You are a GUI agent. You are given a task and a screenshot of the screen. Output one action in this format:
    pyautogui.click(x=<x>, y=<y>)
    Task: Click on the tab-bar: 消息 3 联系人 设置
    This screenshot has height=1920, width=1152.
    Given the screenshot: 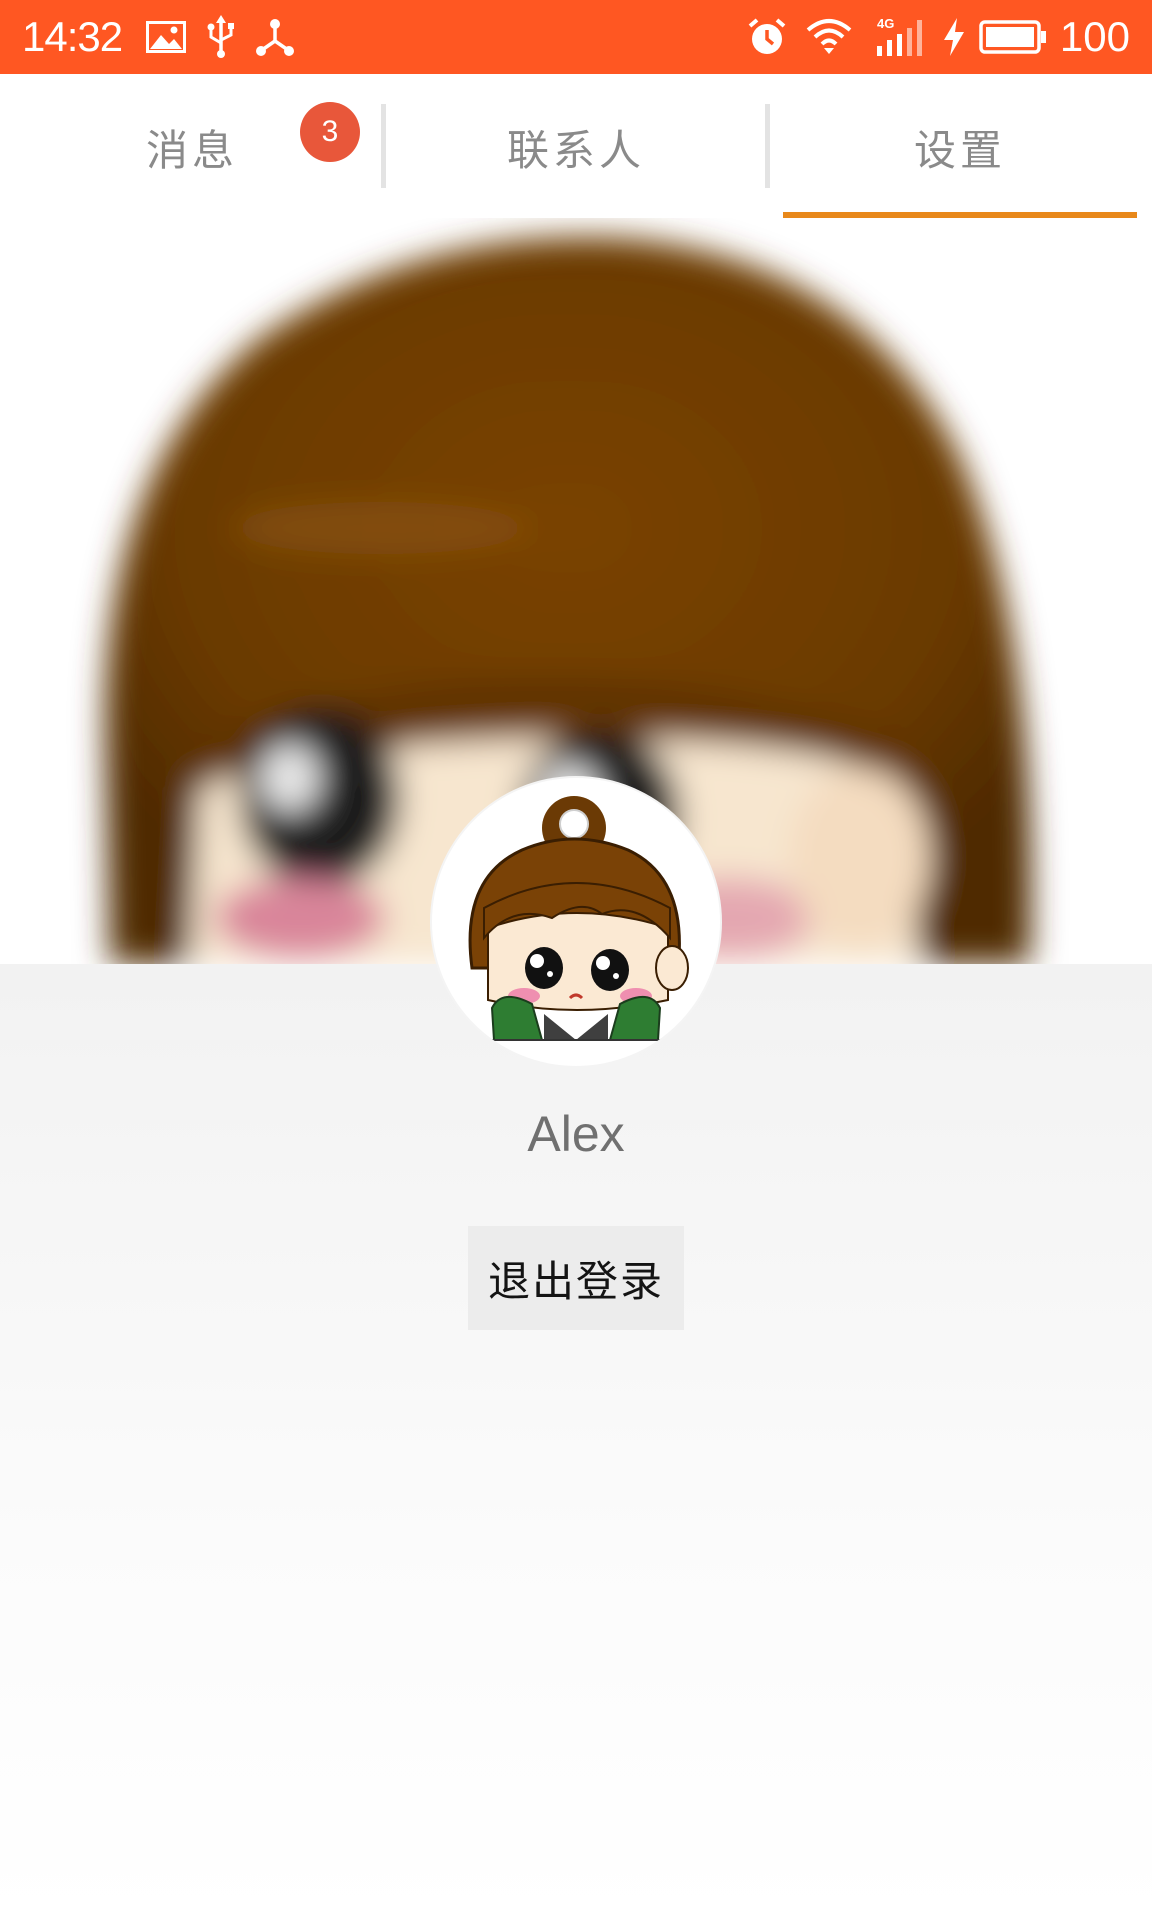 What is the action you would take?
    pyautogui.click(x=576, y=146)
    